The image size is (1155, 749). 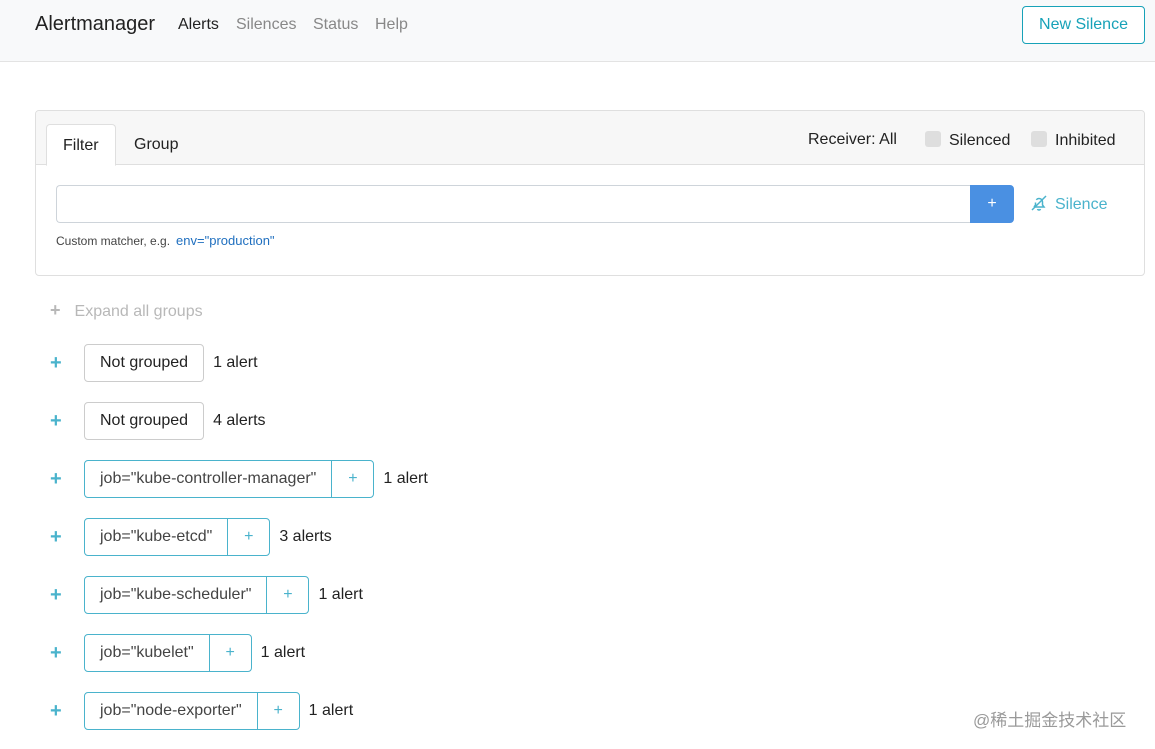 I want to click on filter-input, so click(x=513, y=204).